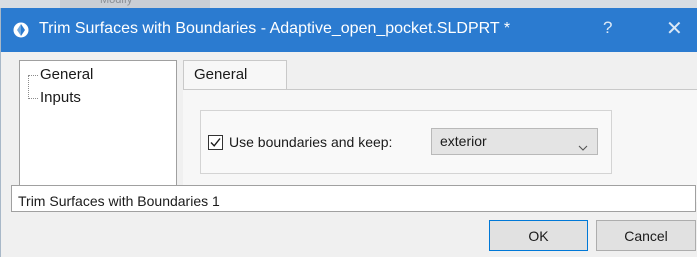 This screenshot has width=697, height=257. Describe the element at coordinates (406, 142) in the screenshot. I see `boundaries-group: Use boundaries and keep: exterior` at that location.